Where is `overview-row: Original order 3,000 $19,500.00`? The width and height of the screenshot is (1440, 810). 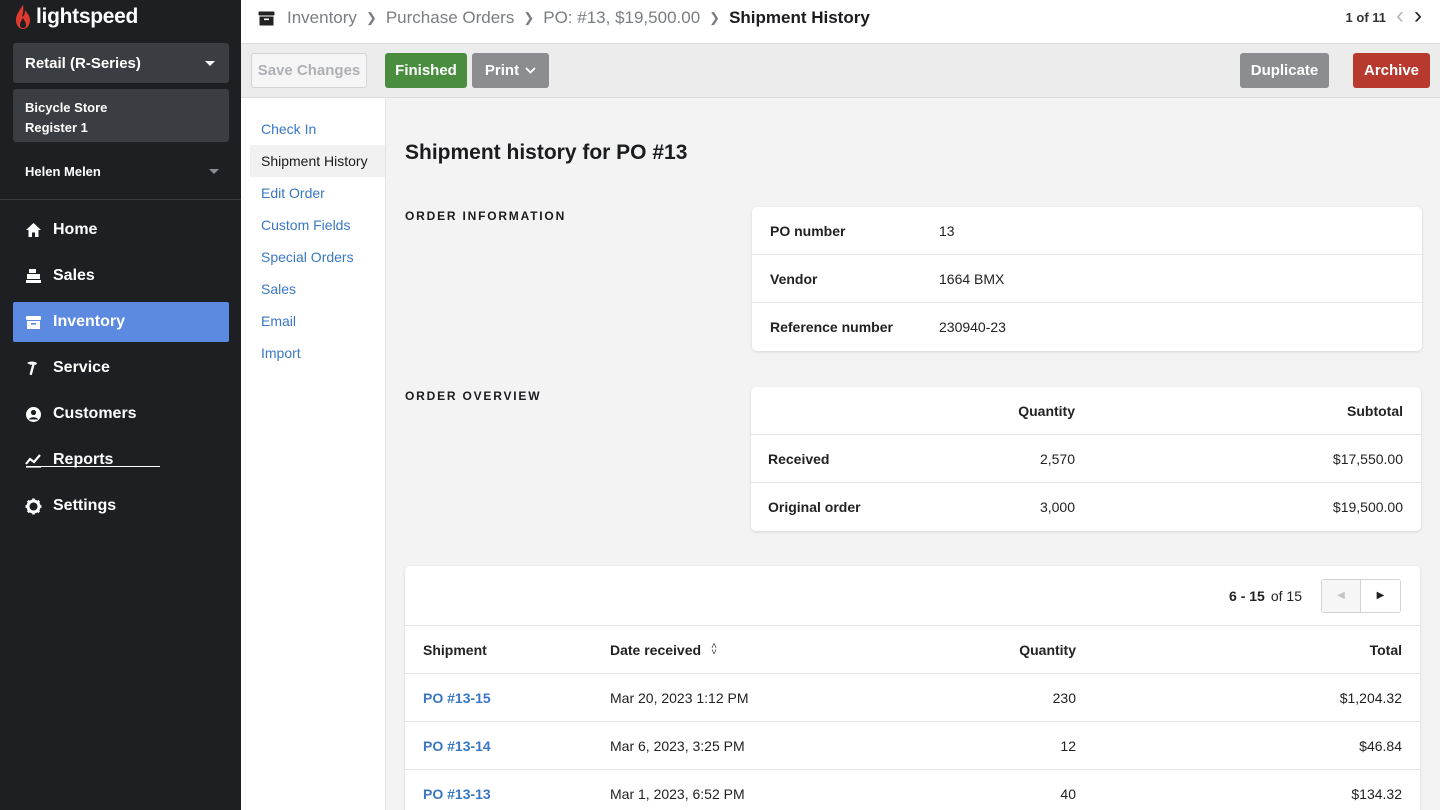
overview-row: Original order 3,000 $19,500.00 is located at coordinates (1086, 507).